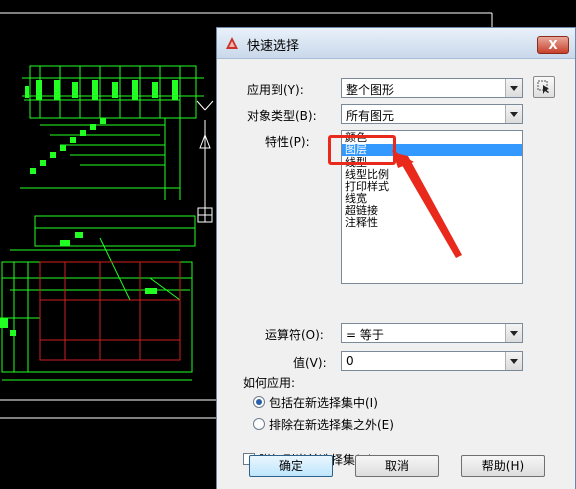  What do you see at coordinates (287, 142) in the screenshot?
I see `properties-label: 特性(P):` at bounding box center [287, 142].